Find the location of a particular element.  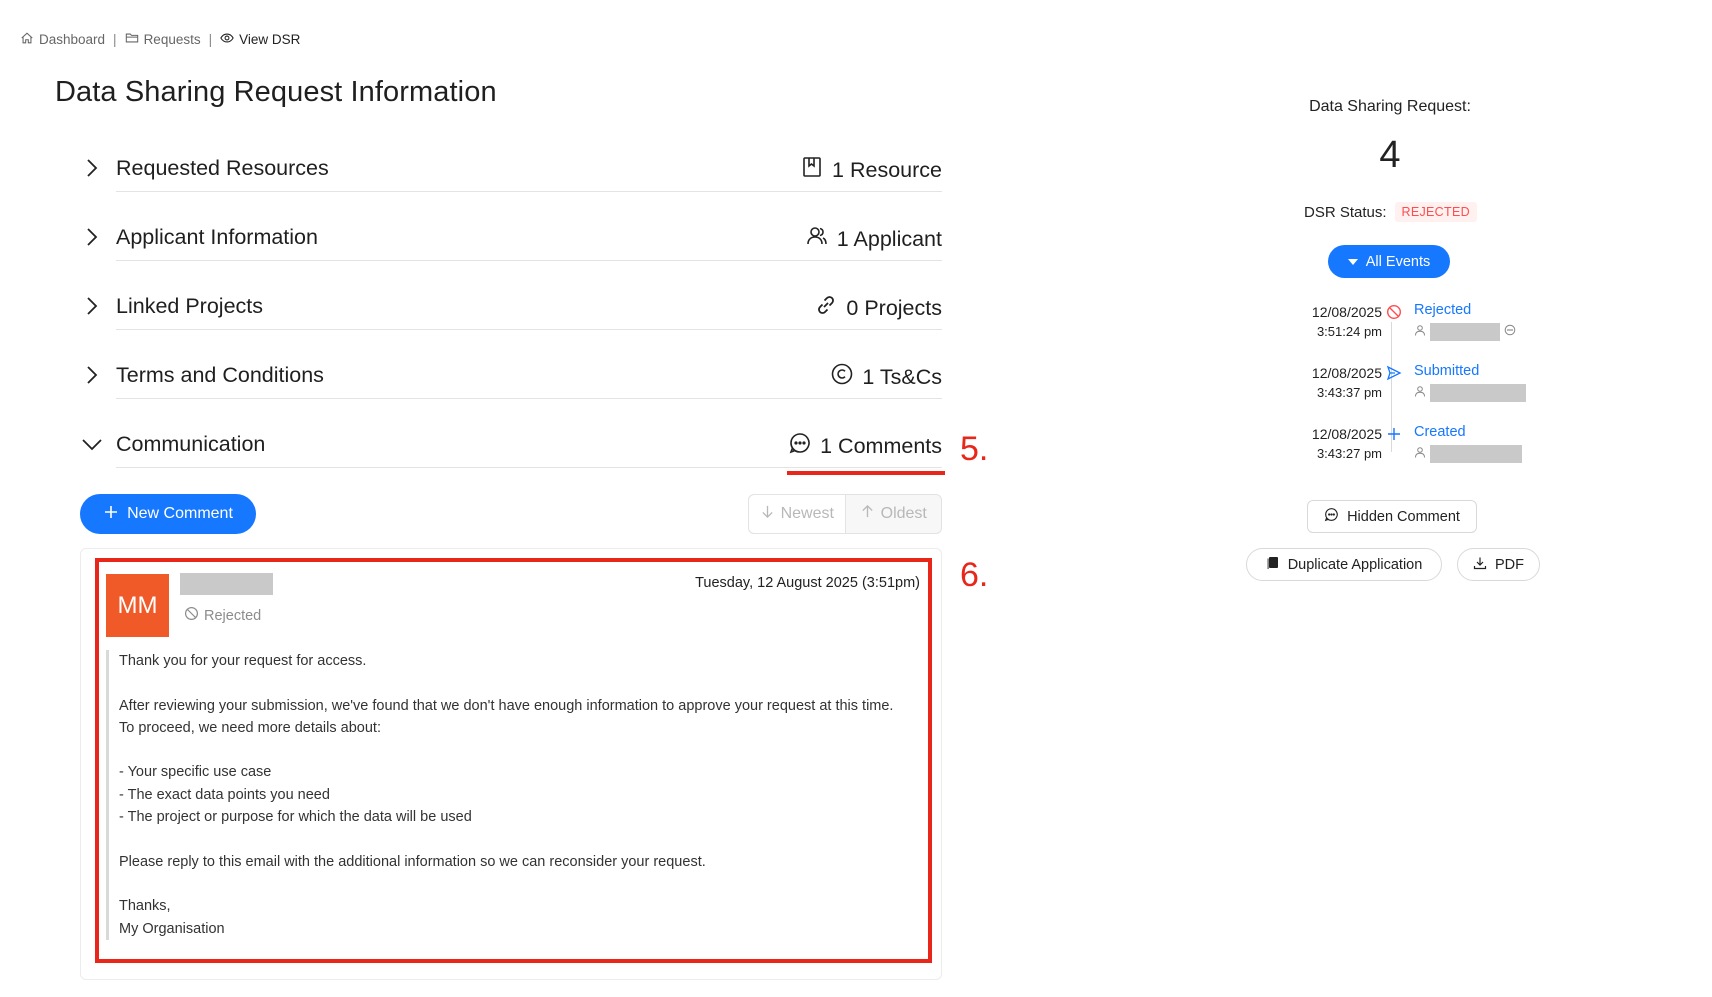

timeline-item: 12/08/2025 3:43:27 pm Created is located at coordinates (1440, 449).